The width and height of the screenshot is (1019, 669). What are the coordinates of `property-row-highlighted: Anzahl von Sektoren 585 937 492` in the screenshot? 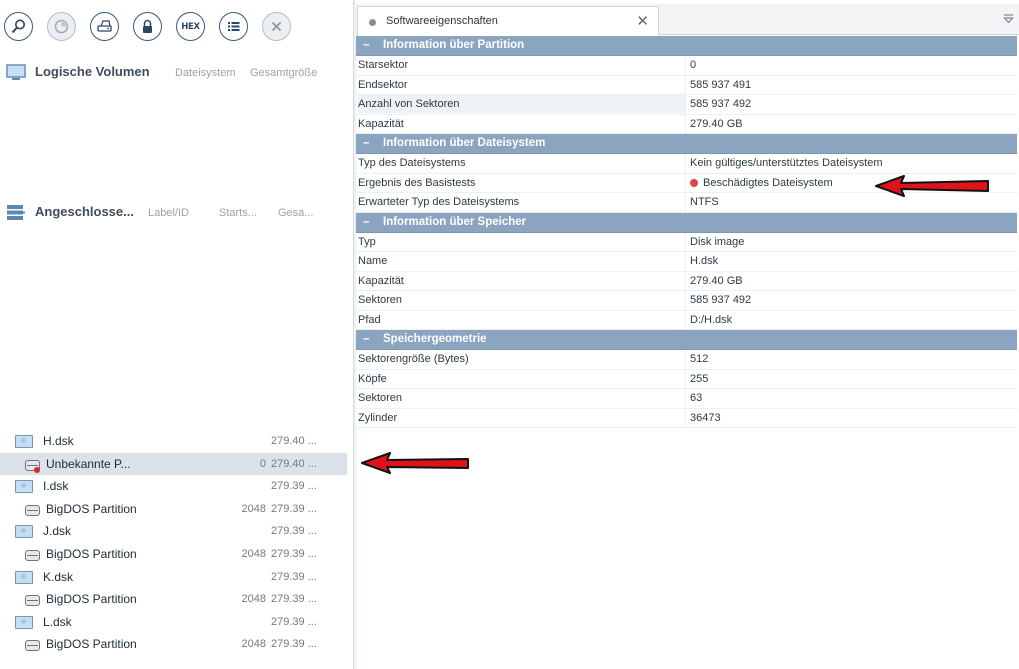 It's located at (686, 105).